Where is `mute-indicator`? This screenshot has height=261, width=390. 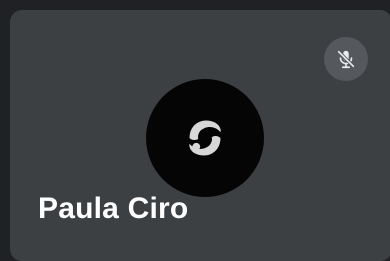
mute-indicator is located at coordinates (346, 59).